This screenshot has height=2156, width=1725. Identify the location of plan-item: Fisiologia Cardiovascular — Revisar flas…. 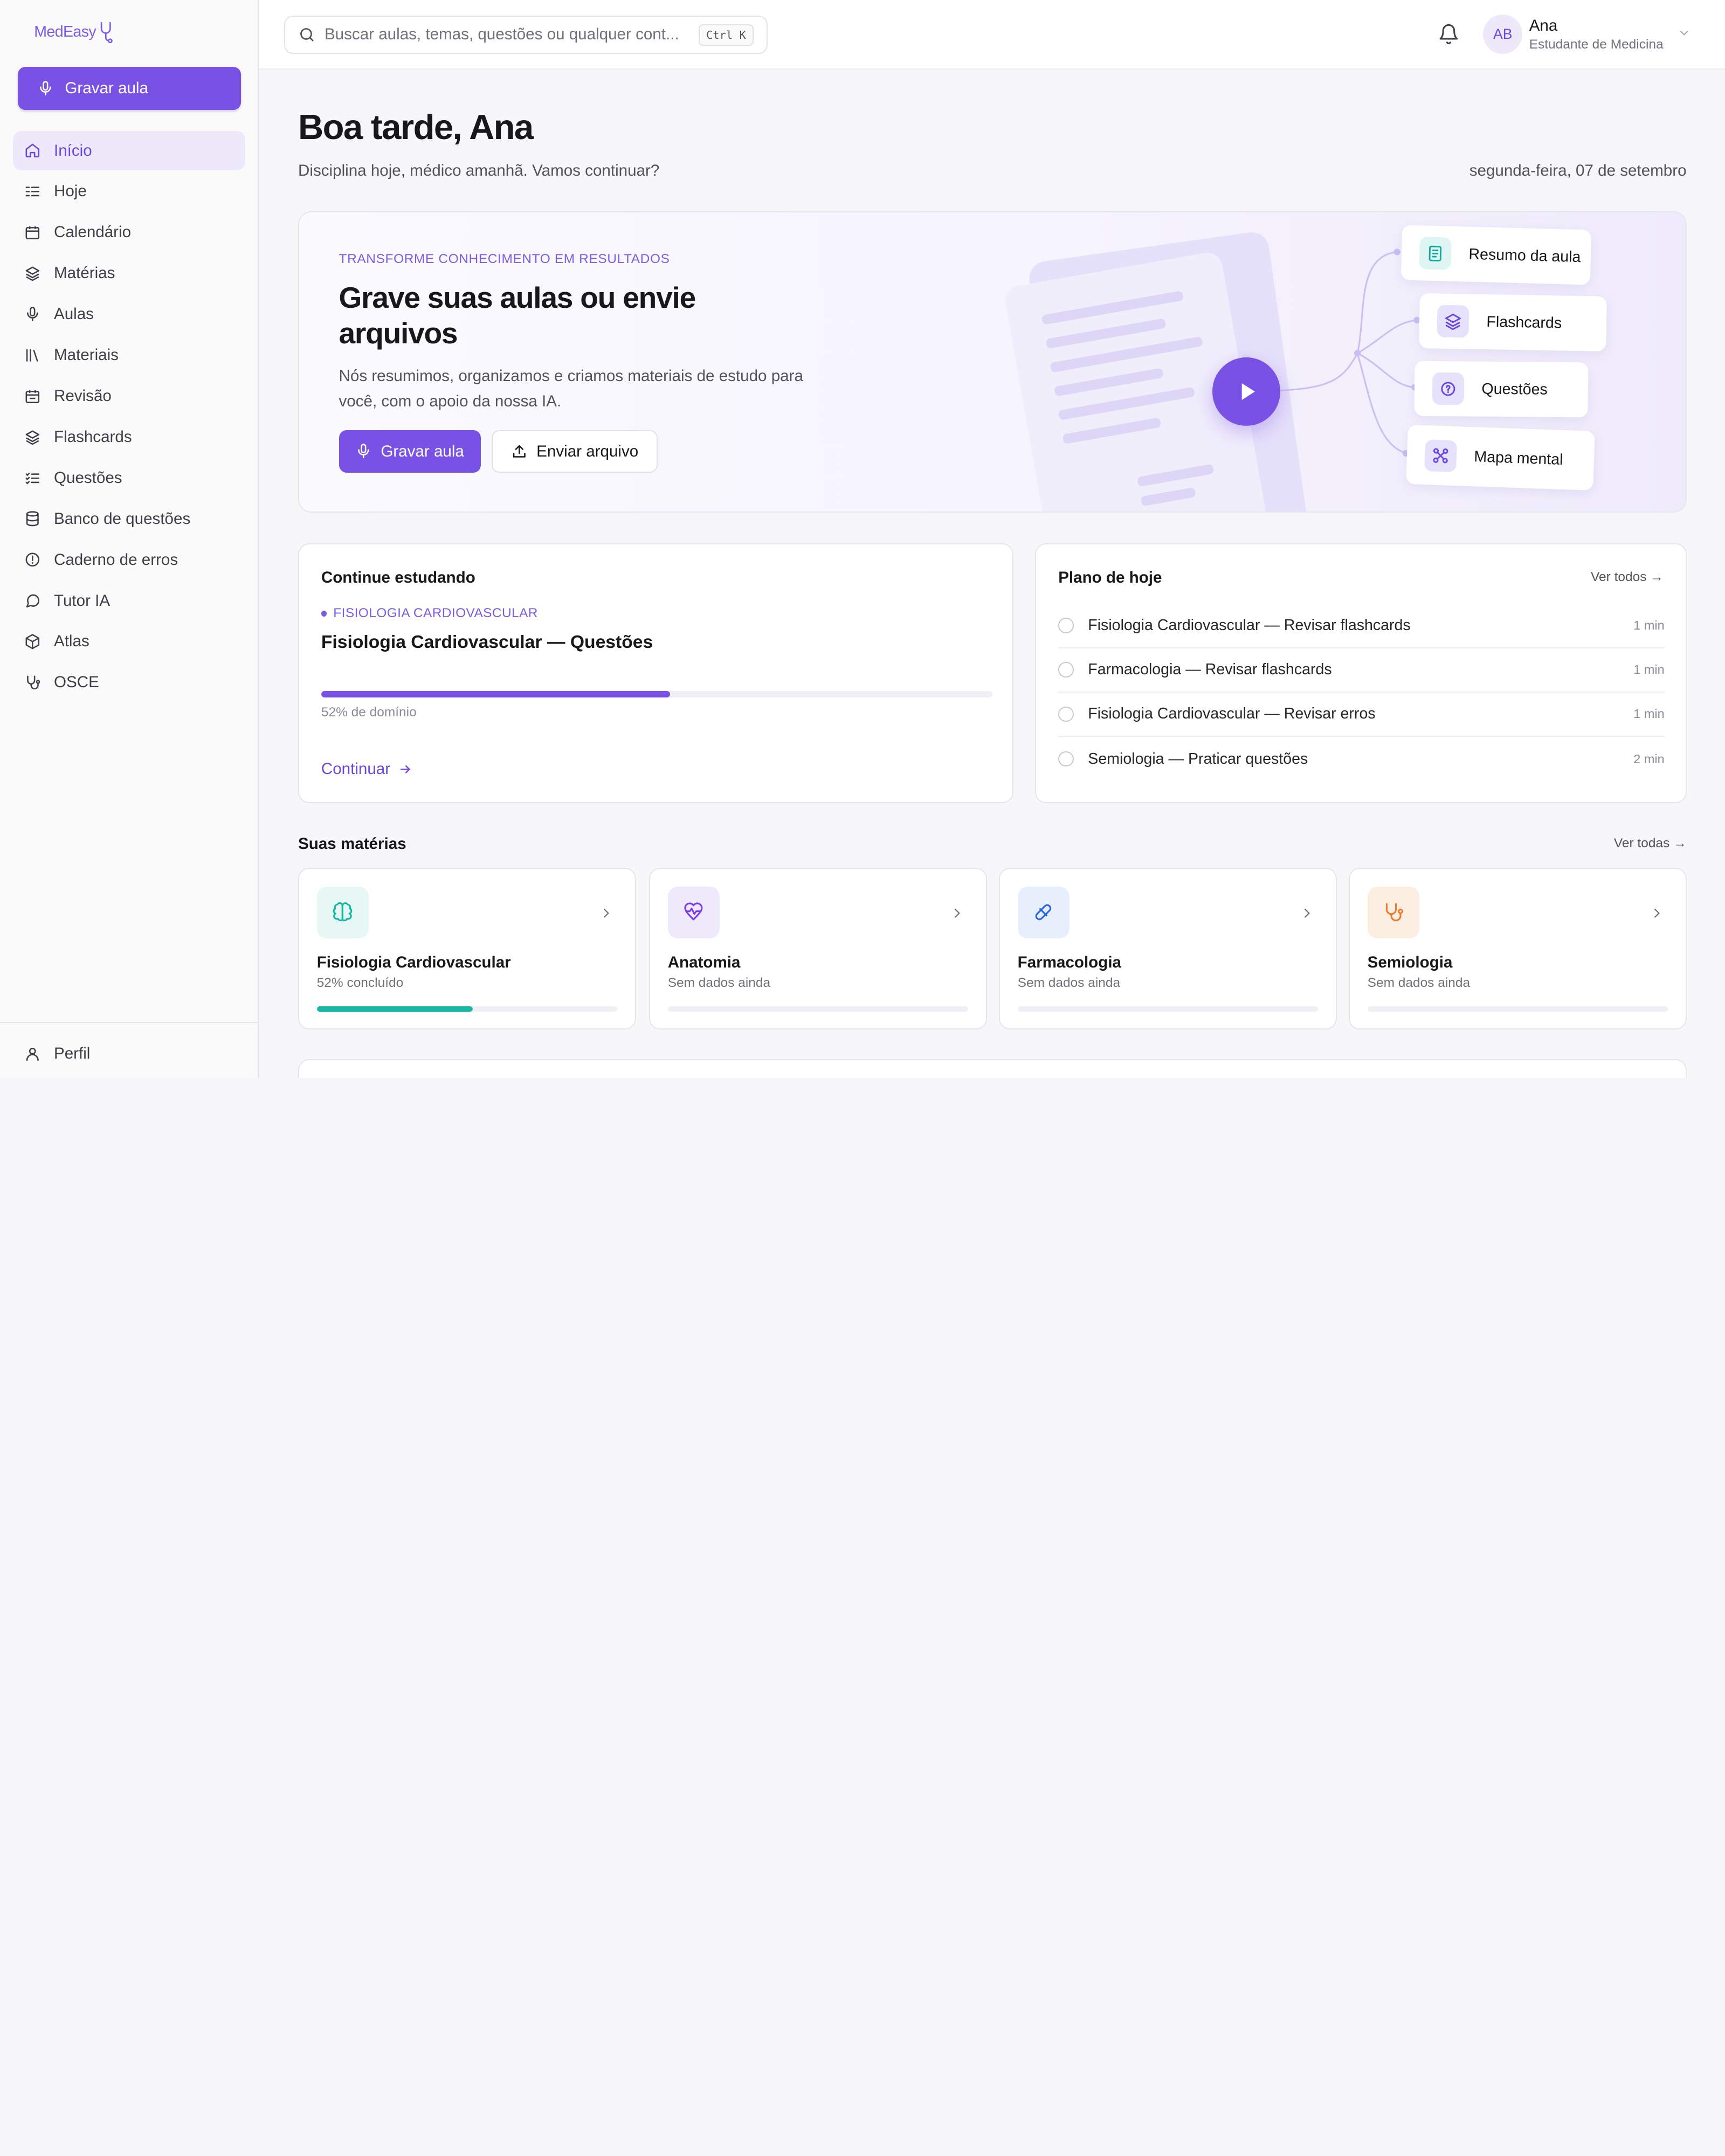
(1361, 626).